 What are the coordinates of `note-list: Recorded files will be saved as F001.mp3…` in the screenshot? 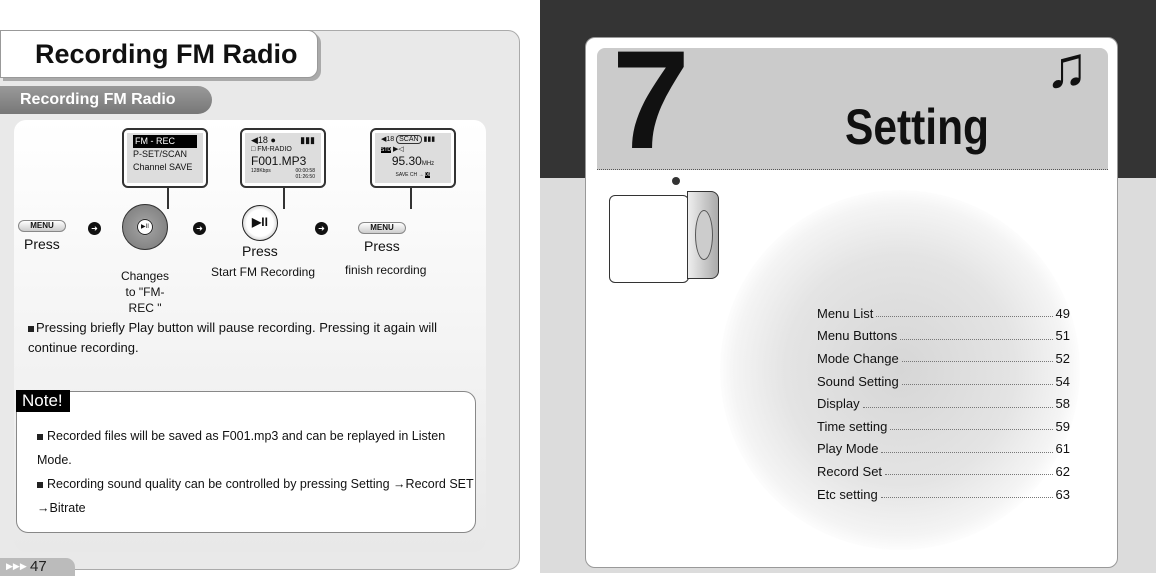 It's located at (257, 472).